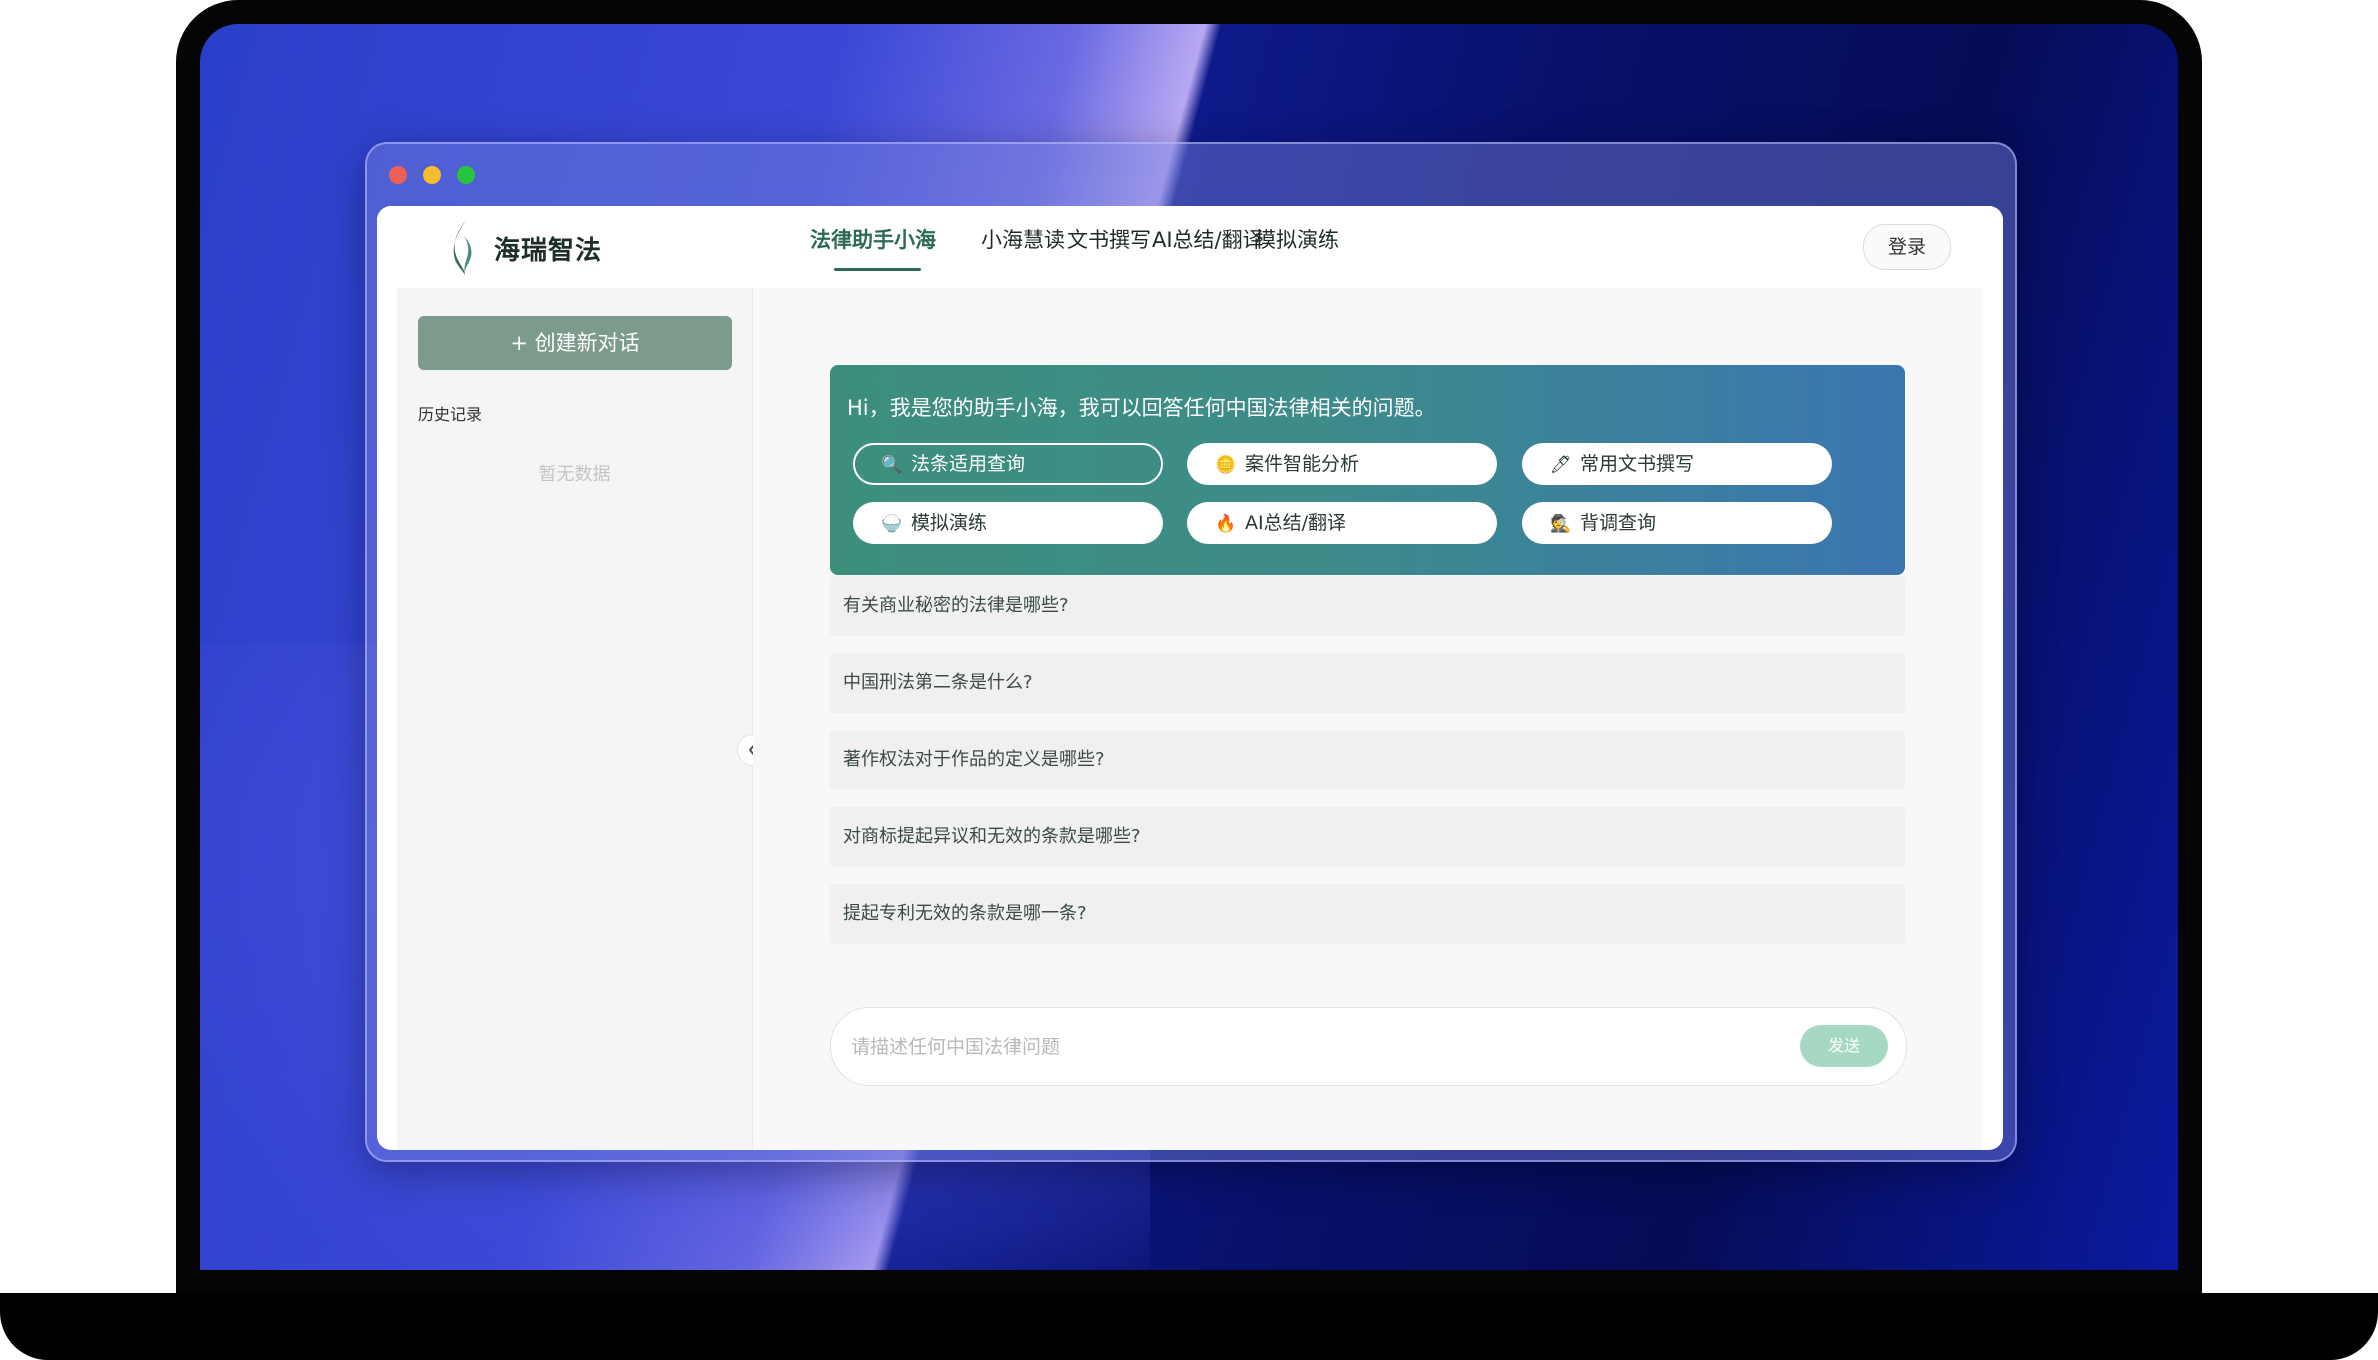 The width and height of the screenshot is (2378, 1360). Describe the element at coordinates (892, 524) in the screenshot. I see `rice-bowl-icon: 🍚` at that location.